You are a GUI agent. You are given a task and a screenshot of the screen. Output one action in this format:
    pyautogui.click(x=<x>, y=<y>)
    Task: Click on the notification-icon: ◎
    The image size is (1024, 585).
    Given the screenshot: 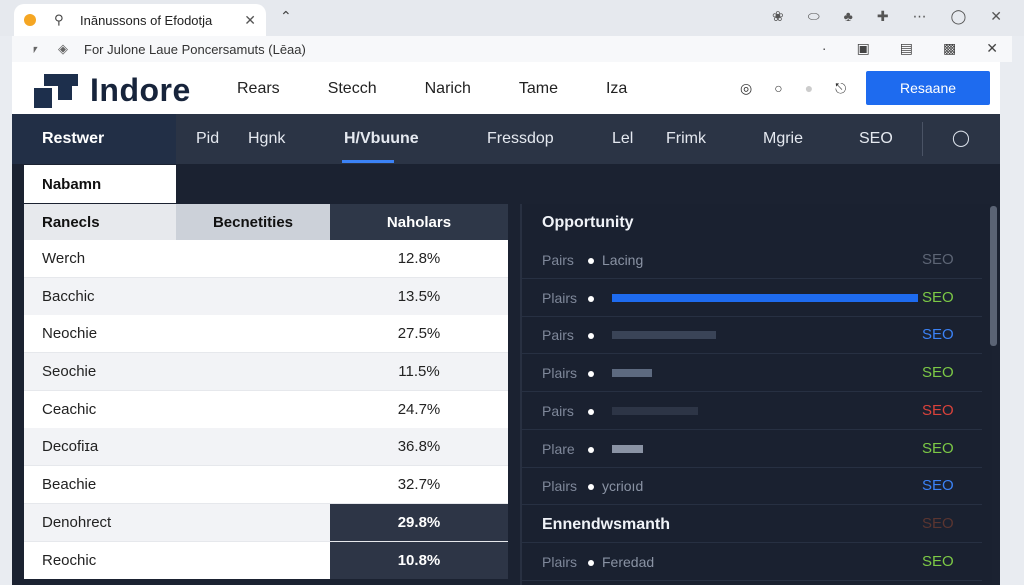 What is the action you would take?
    pyautogui.click(x=746, y=88)
    